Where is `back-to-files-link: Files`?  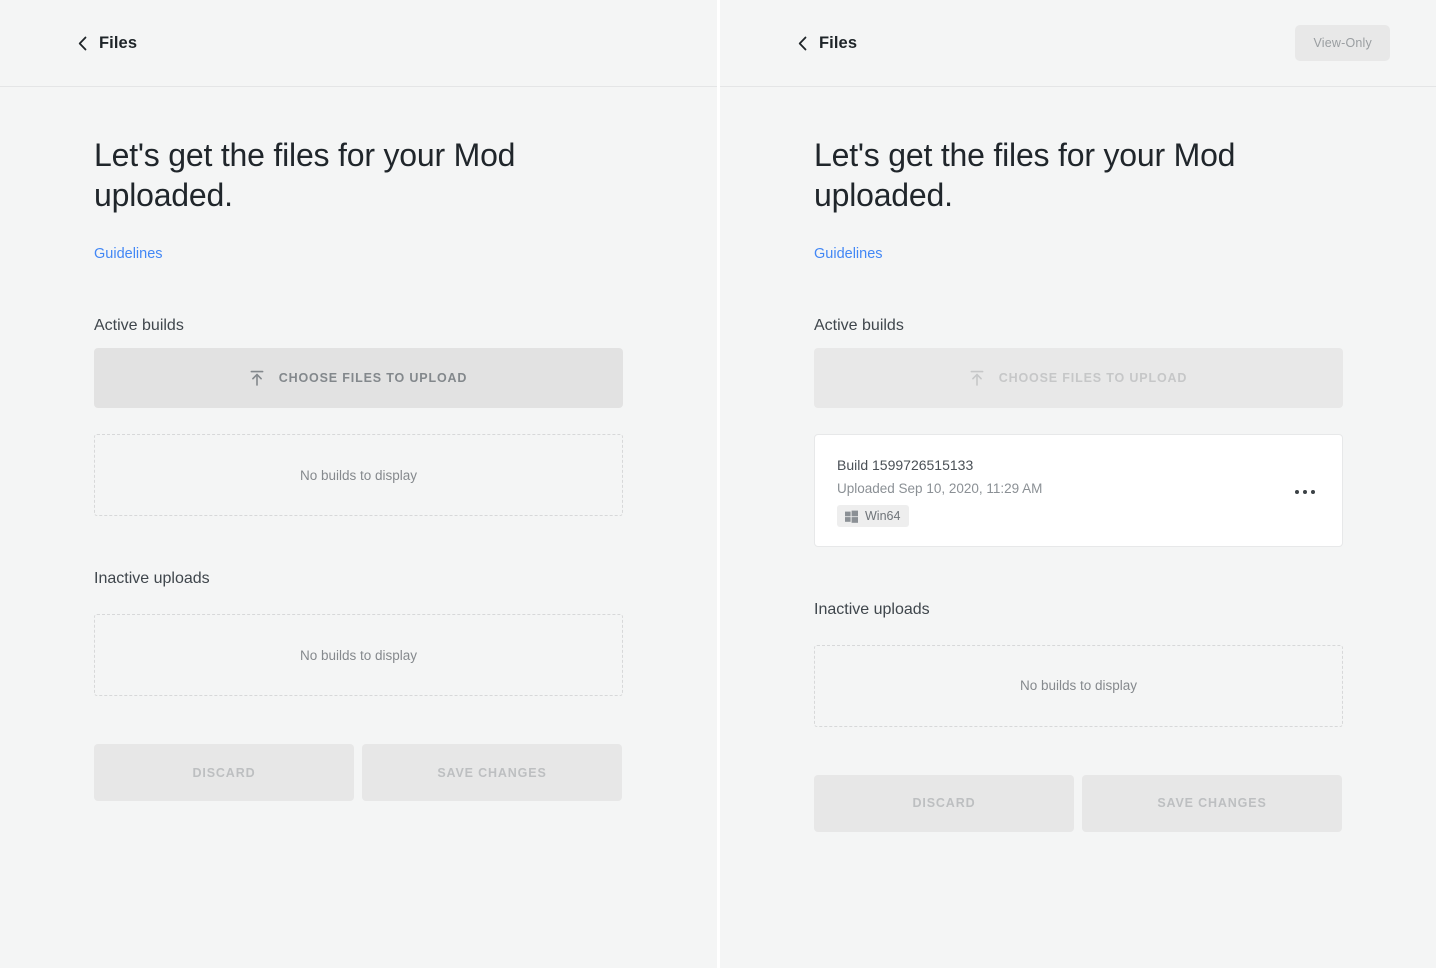
back-to-files-link: Files is located at coordinates (107, 43).